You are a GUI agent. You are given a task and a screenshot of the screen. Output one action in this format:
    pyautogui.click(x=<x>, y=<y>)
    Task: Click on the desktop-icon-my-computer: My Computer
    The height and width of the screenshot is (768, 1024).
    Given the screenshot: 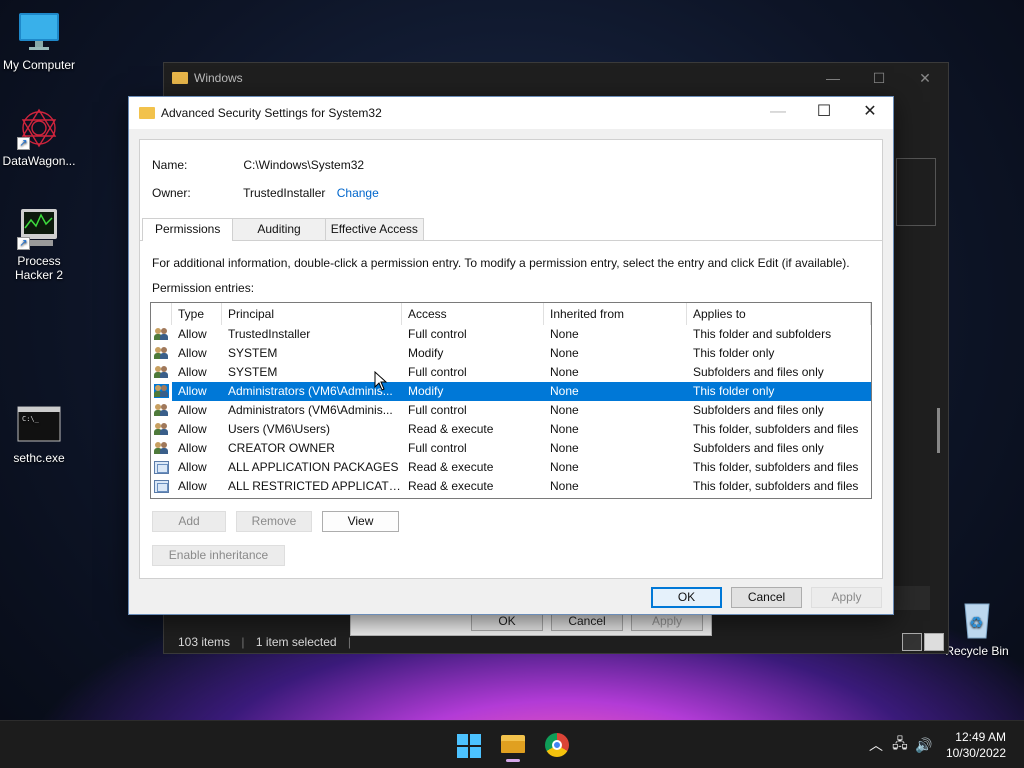 What is the action you would take?
    pyautogui.click(x=39, y=41)
    